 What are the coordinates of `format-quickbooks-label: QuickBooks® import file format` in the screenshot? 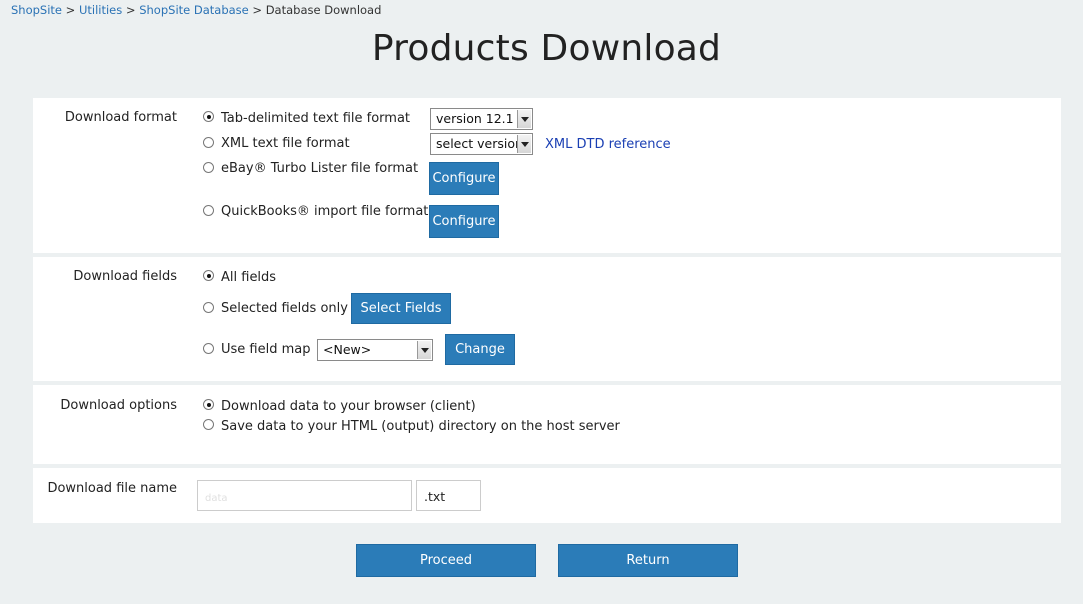 It's located at (325, 211).